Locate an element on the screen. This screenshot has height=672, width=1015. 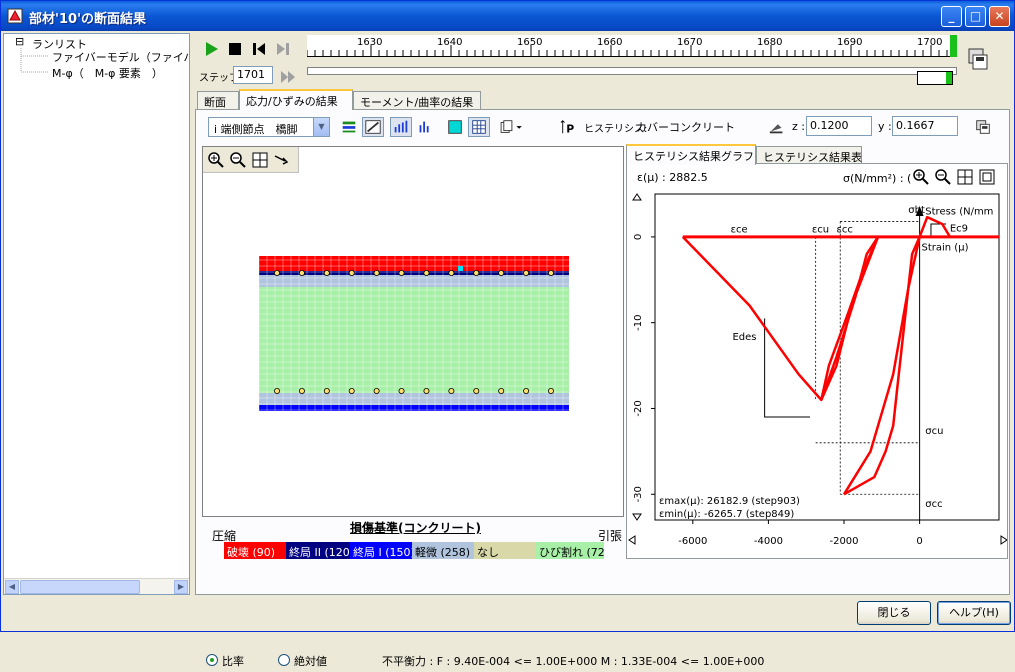
chart-annotation: Ec9 is located at coordinates (959, 229).